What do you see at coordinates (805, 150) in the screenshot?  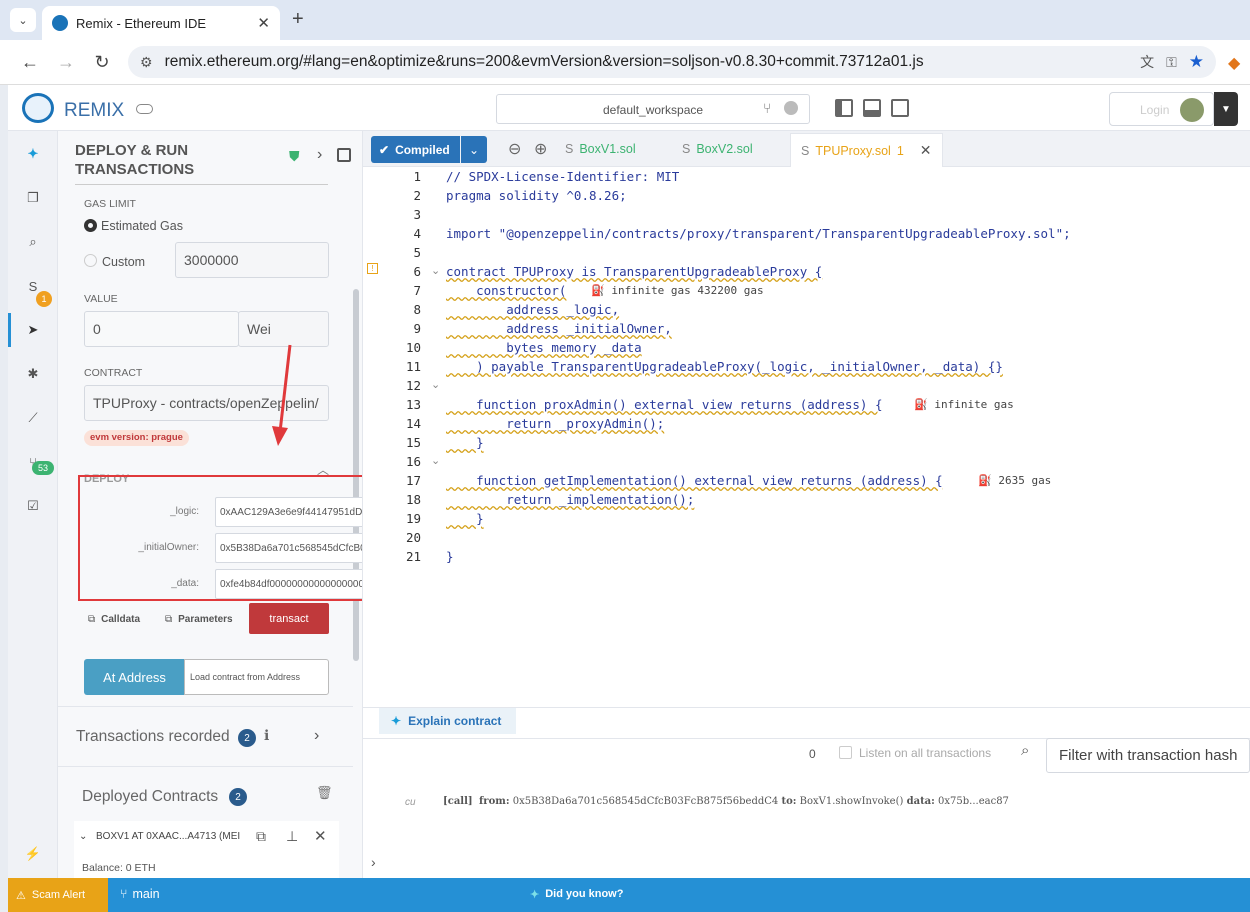 I see `solidity-file-icon: S` at bounding box center [805, 150].